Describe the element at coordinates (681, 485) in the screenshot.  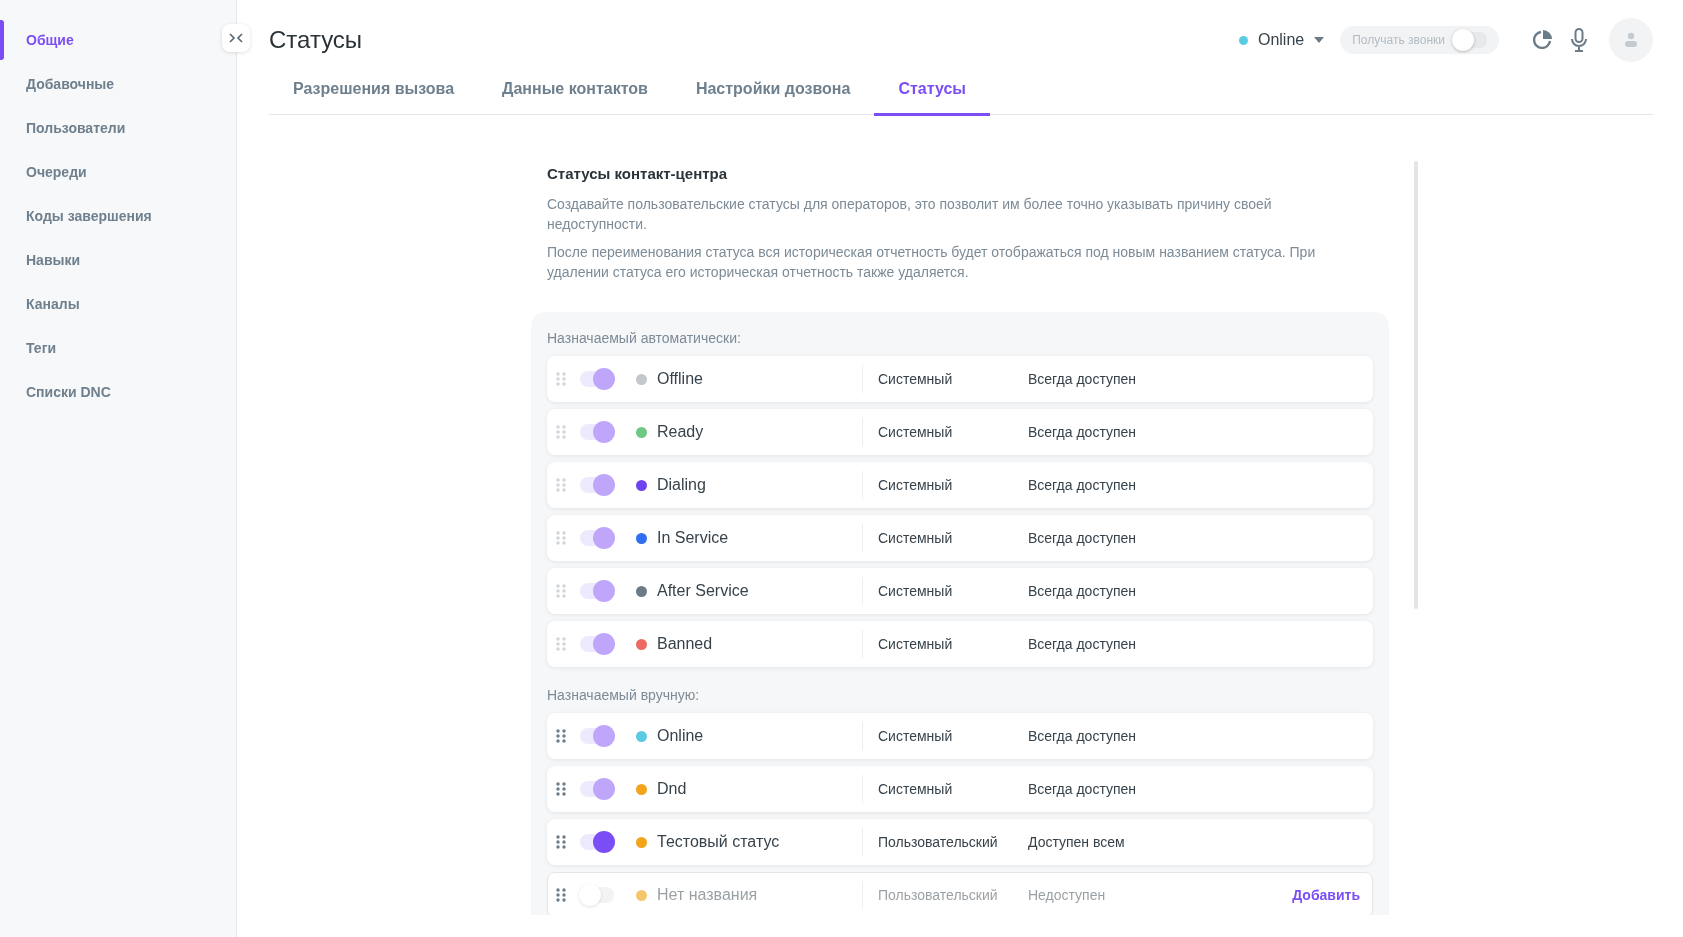
I see `status-name: Dialing` at that location.